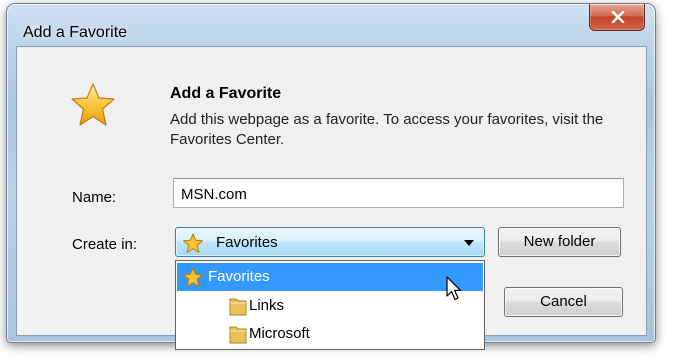 Image resolution: width=673 pixels, height=358 pixels. I want to click on window-title: Add a Favorite, so click(75, 32).